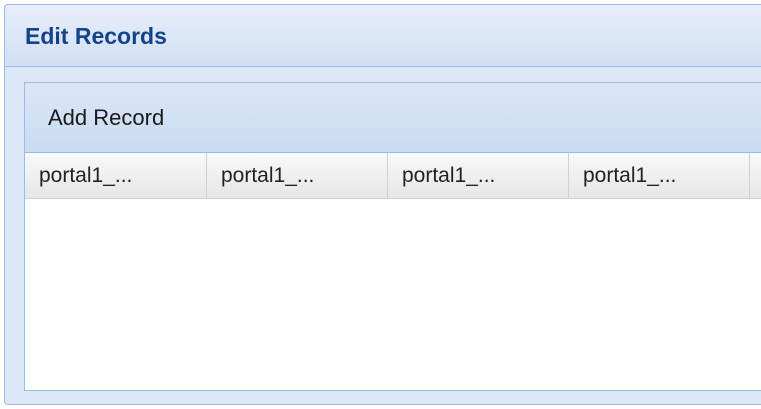 Image resolution: width=761 pixels, height=409 pixels. What do you see at coordinates (96, 36) in the screenshot?
I see `panel-title: Edit Records` at bounding box center [96, 36].